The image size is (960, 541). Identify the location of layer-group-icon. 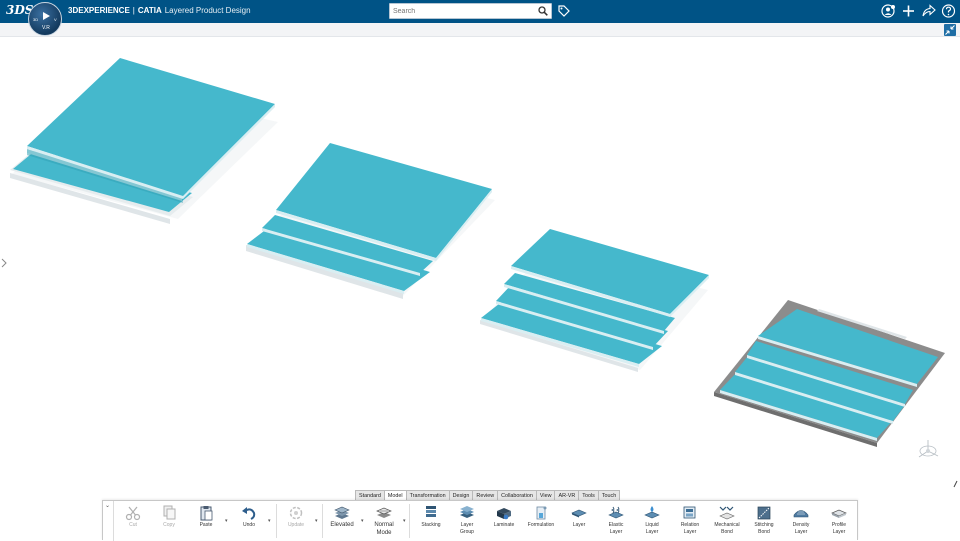
(467, 512).